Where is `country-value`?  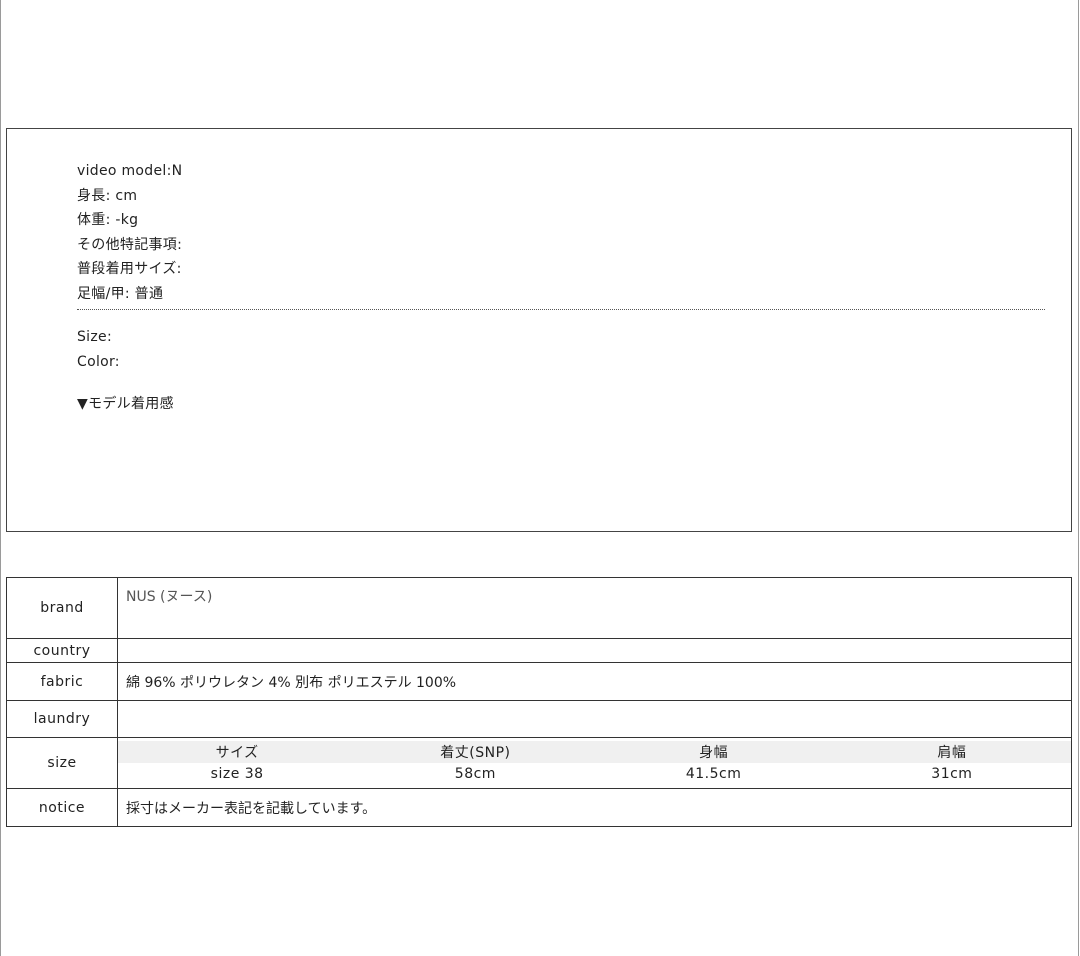 country-value is located at coordinates (594, 650).